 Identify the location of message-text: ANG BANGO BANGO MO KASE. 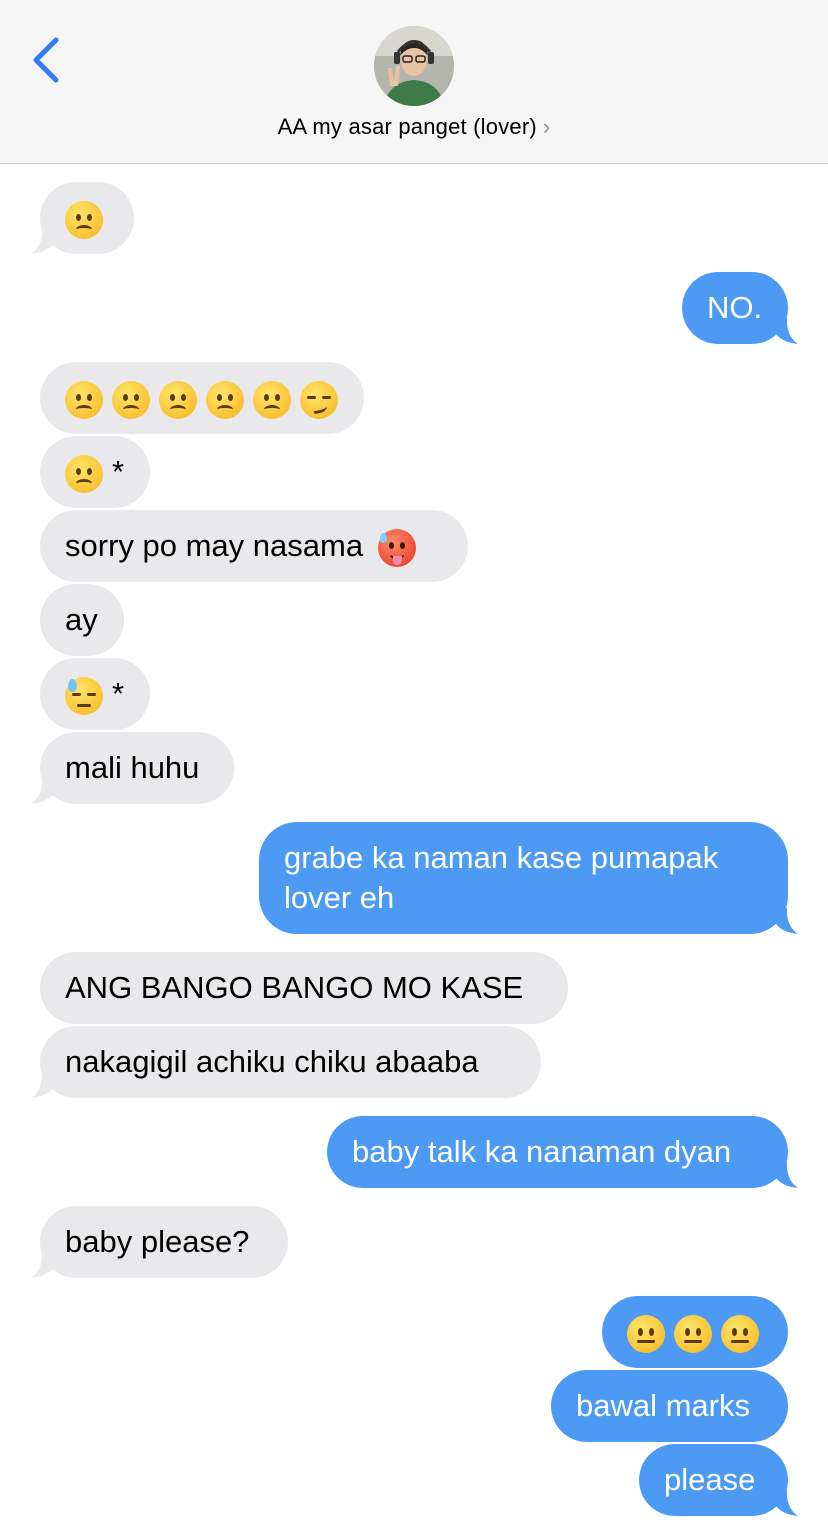
(294, 987).